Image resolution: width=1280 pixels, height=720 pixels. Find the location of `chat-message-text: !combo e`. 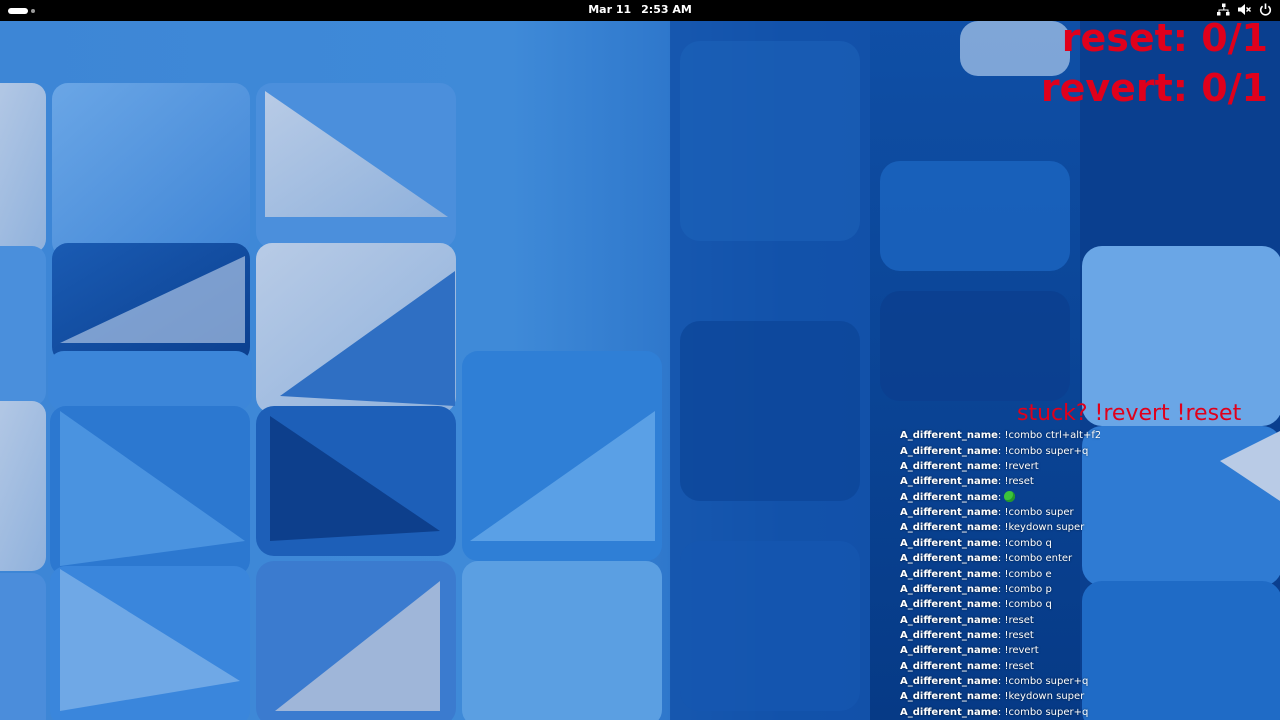

chat-message-text: !combo e is located at coordinates (1028, 574).